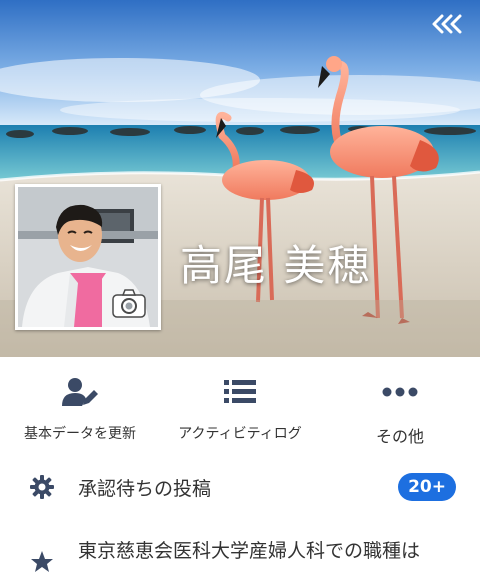 Image resolution: width=480 pixels, height=574 pixels. I want to click on collapse-icon, so click(448, 24).